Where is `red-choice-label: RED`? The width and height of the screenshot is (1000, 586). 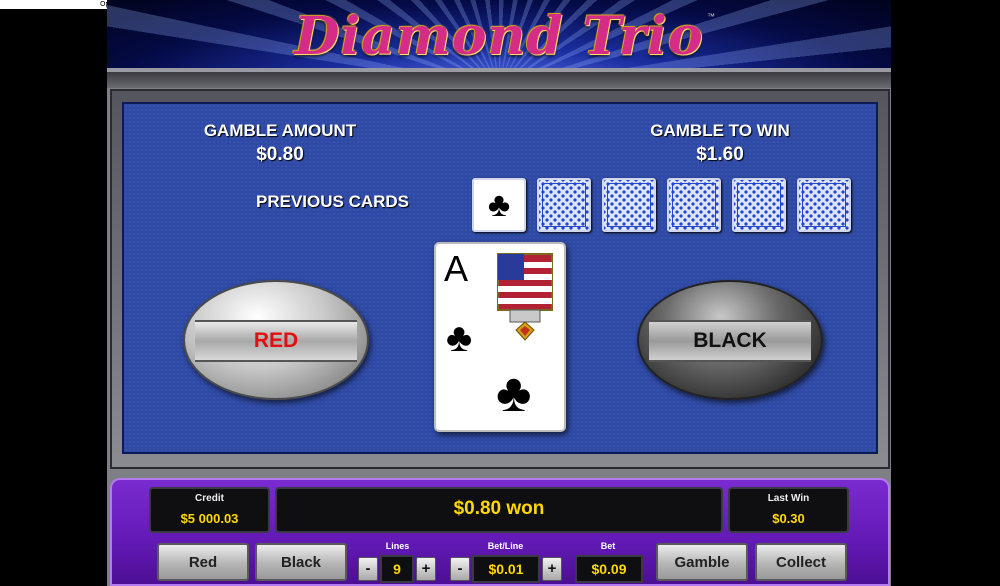 red-choice-label: RED is located at coordinates (276, 341).